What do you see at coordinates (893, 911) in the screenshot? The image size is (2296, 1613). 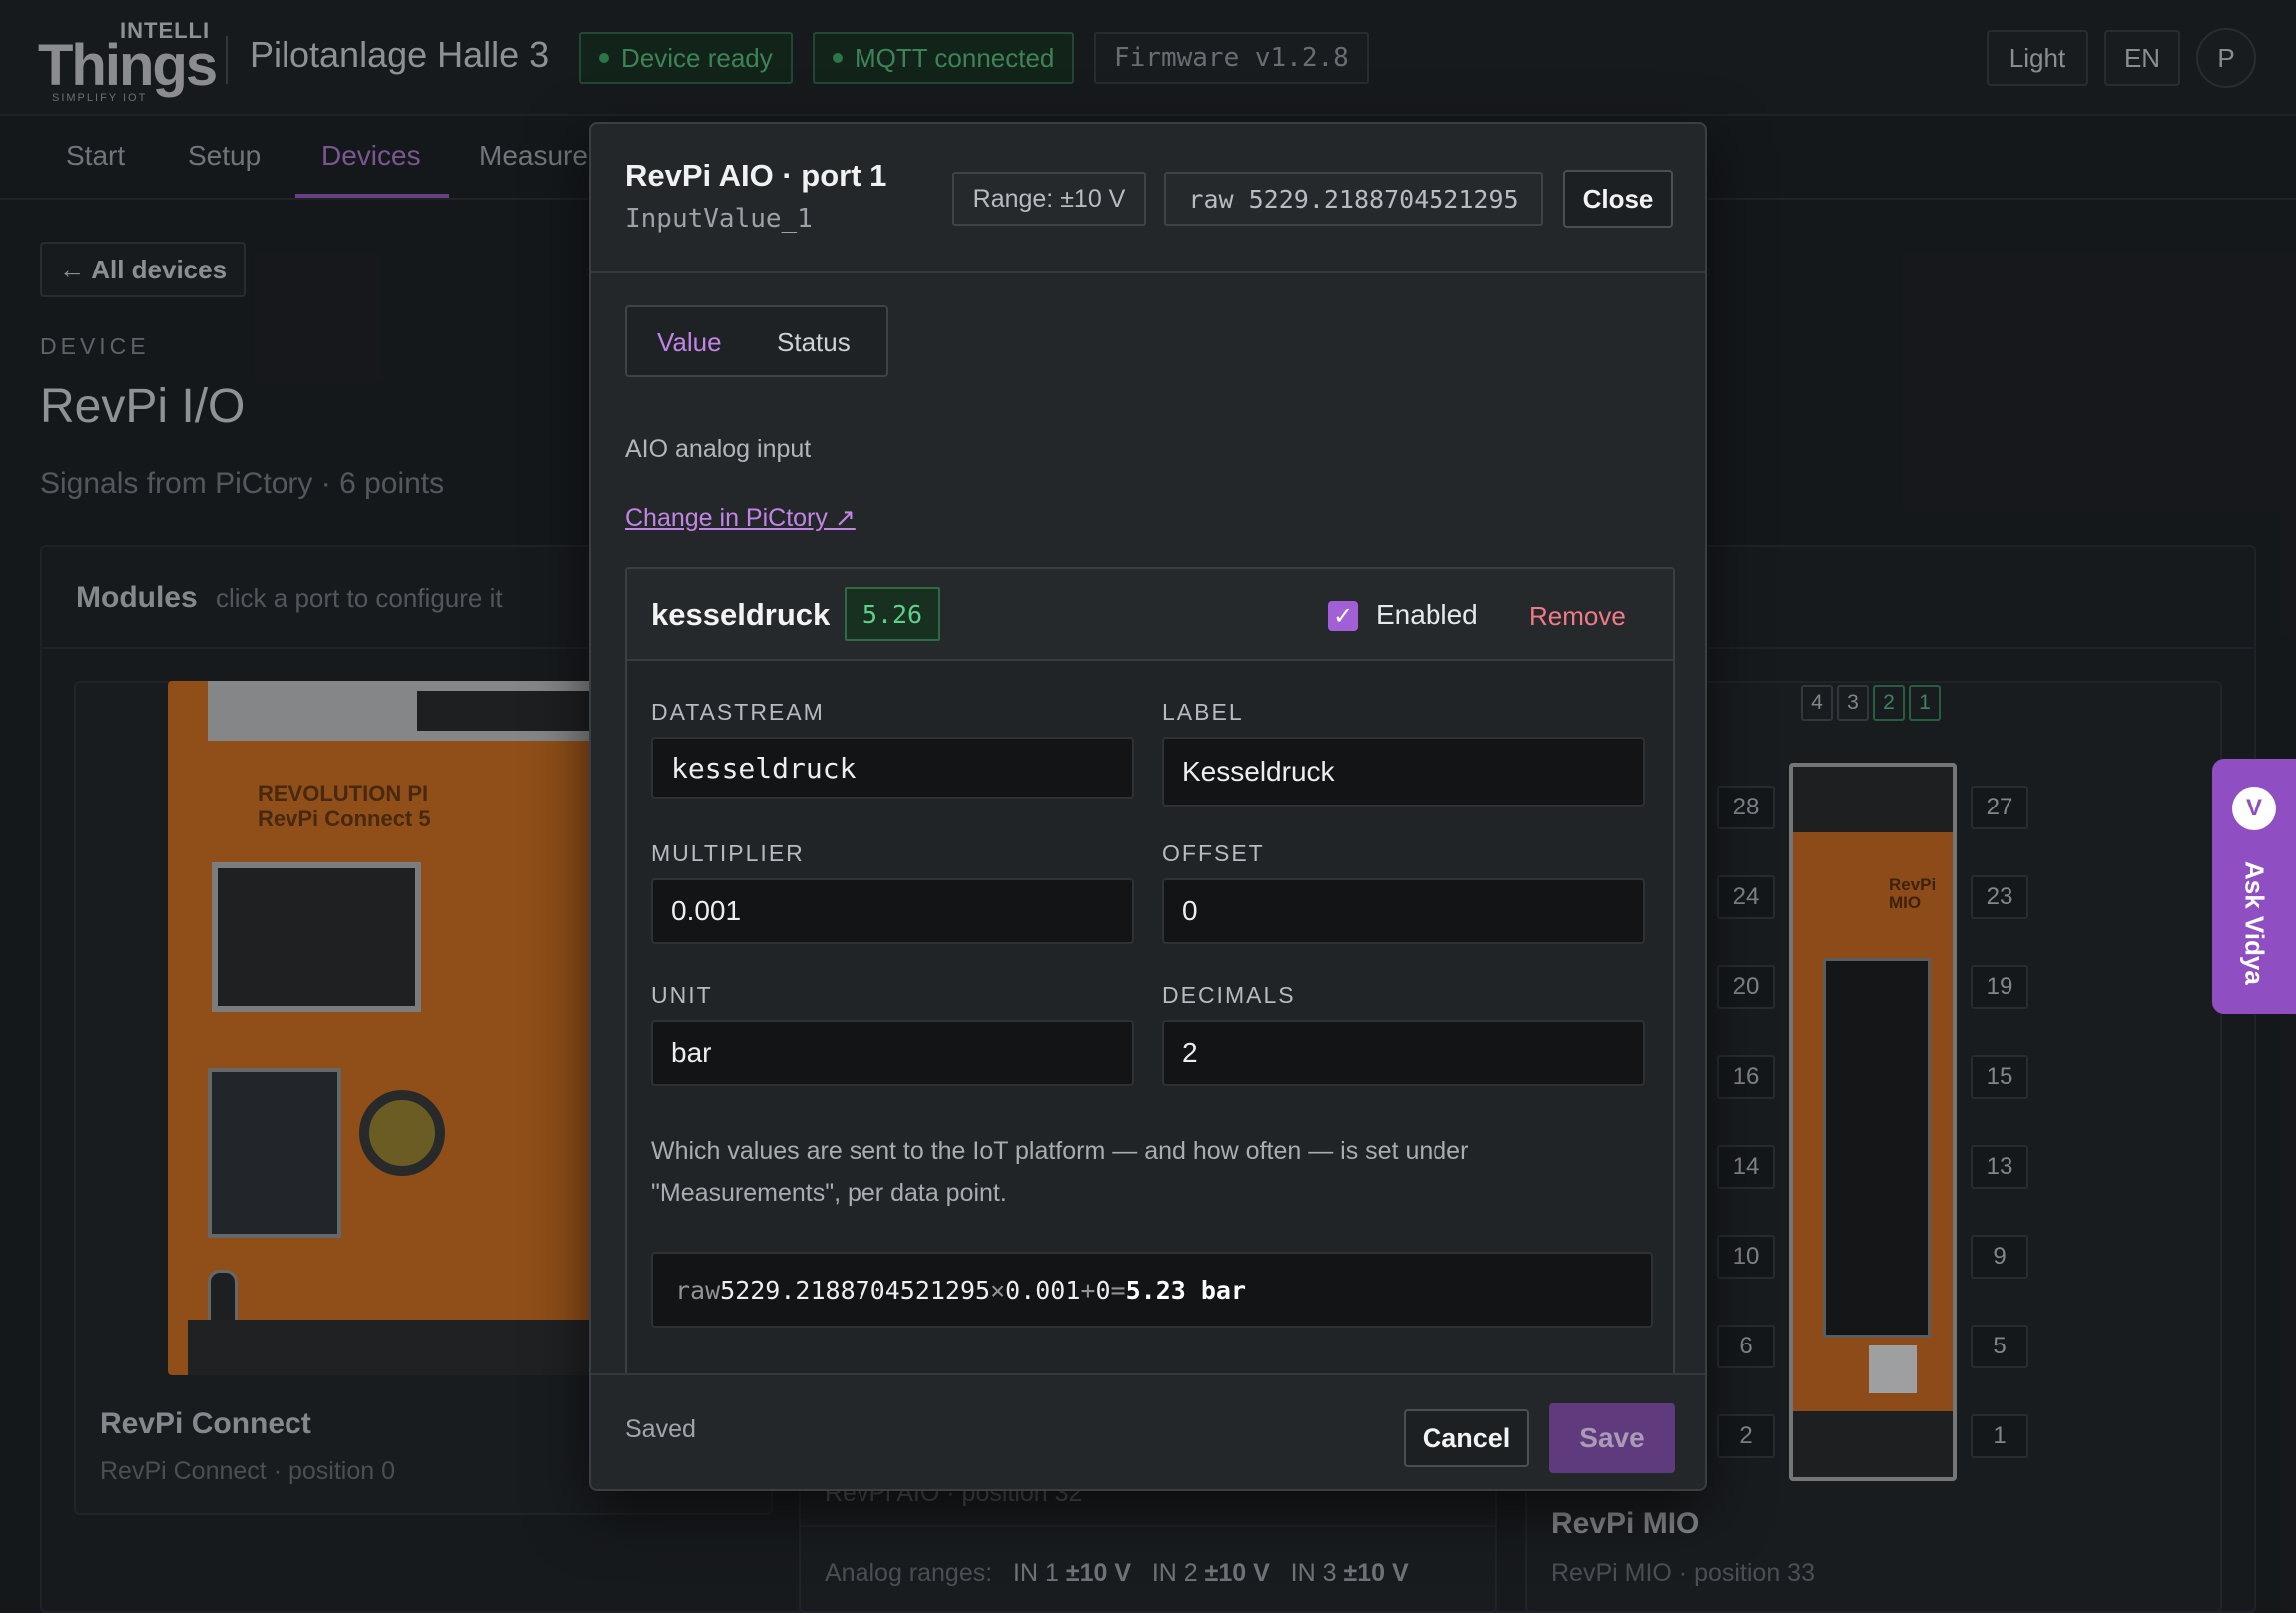 I see `multiplier-field` at bounding box center [893, 911].